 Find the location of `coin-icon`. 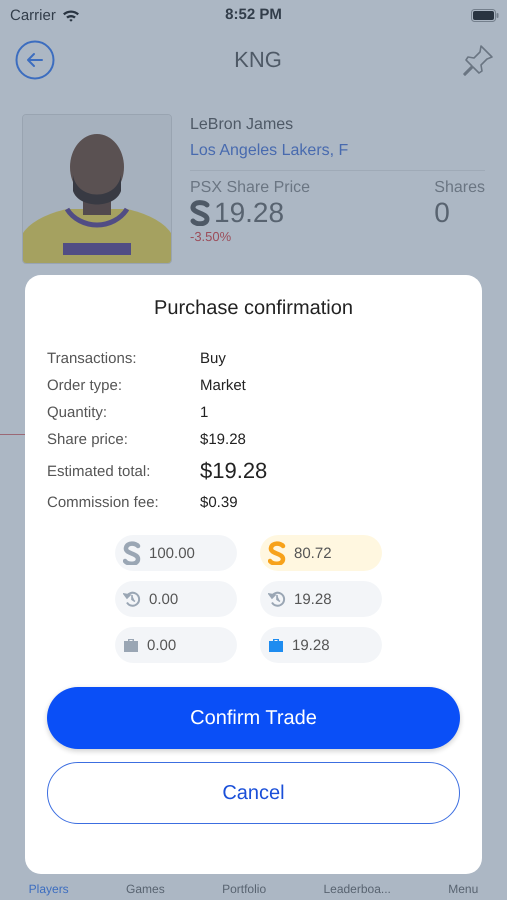

coin-icon is located at coordinates (200, 213).